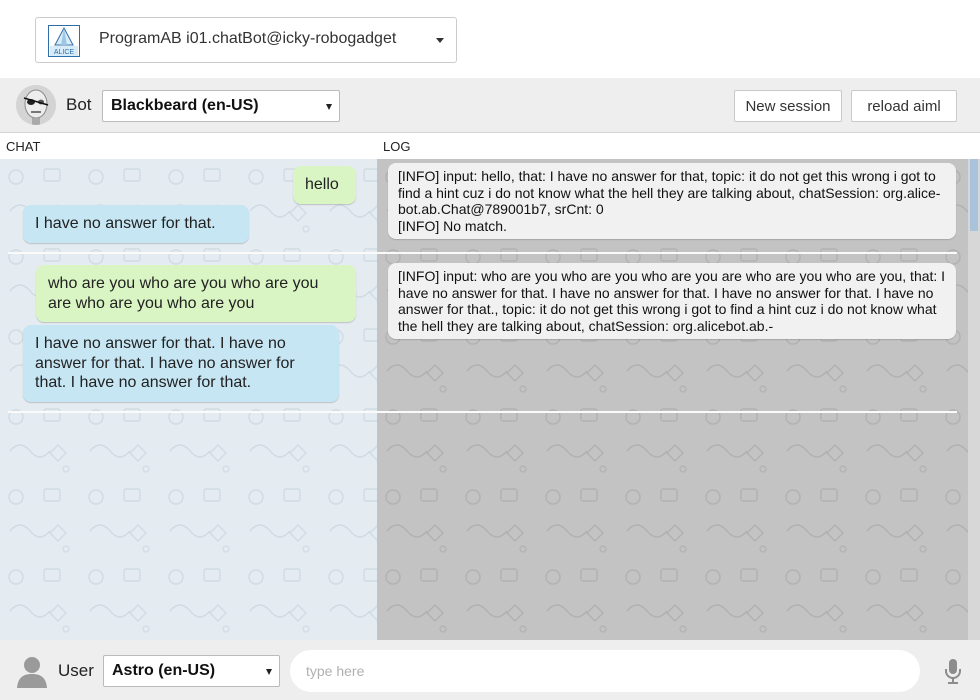 The height and width of the screenshot is (700, 980). Describe the element at coordinates (788, 106) in the screenshot. I see `new-session-button: New session` at that location.